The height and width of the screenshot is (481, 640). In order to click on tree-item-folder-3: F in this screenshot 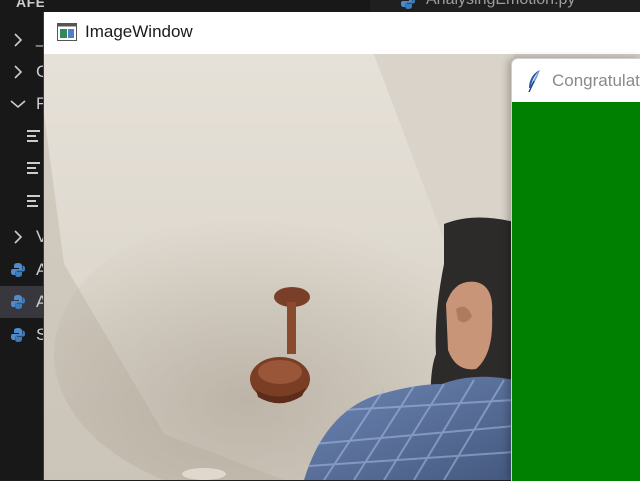, I will do `click(22, 104)`.